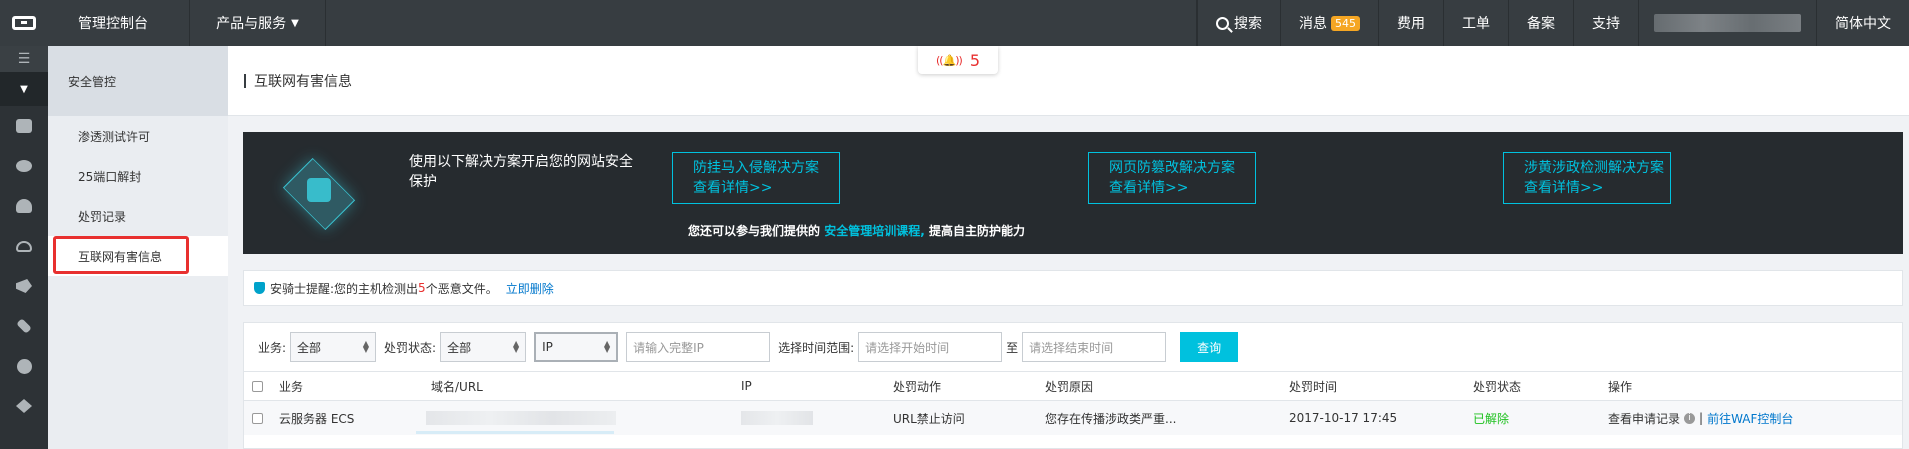  Describe the element at coordinates (259, 288) in the screenshot. I see `shield-icon` at that location.